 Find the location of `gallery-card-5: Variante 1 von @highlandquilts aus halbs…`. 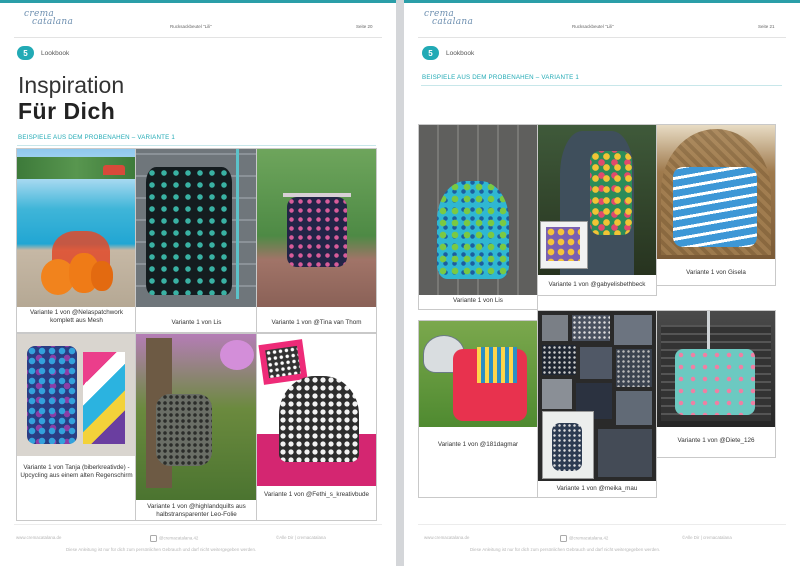

gallery-card-5: Variante 1 von @highlandquilts aus halbs… is located at coordinates (196, 427).